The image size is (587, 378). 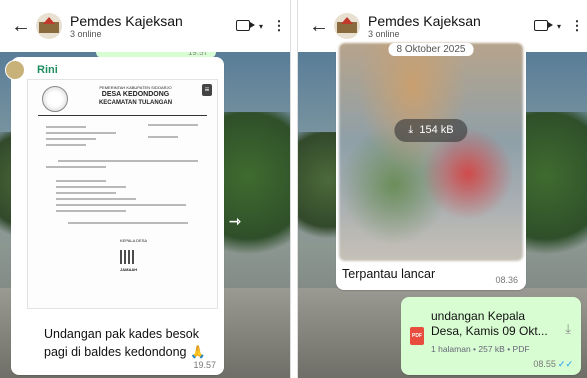 What do you see at coordinates (207, 90) in the screenshot?
I see `image-menu-icon: ≡` at bounding box center [207, 90].